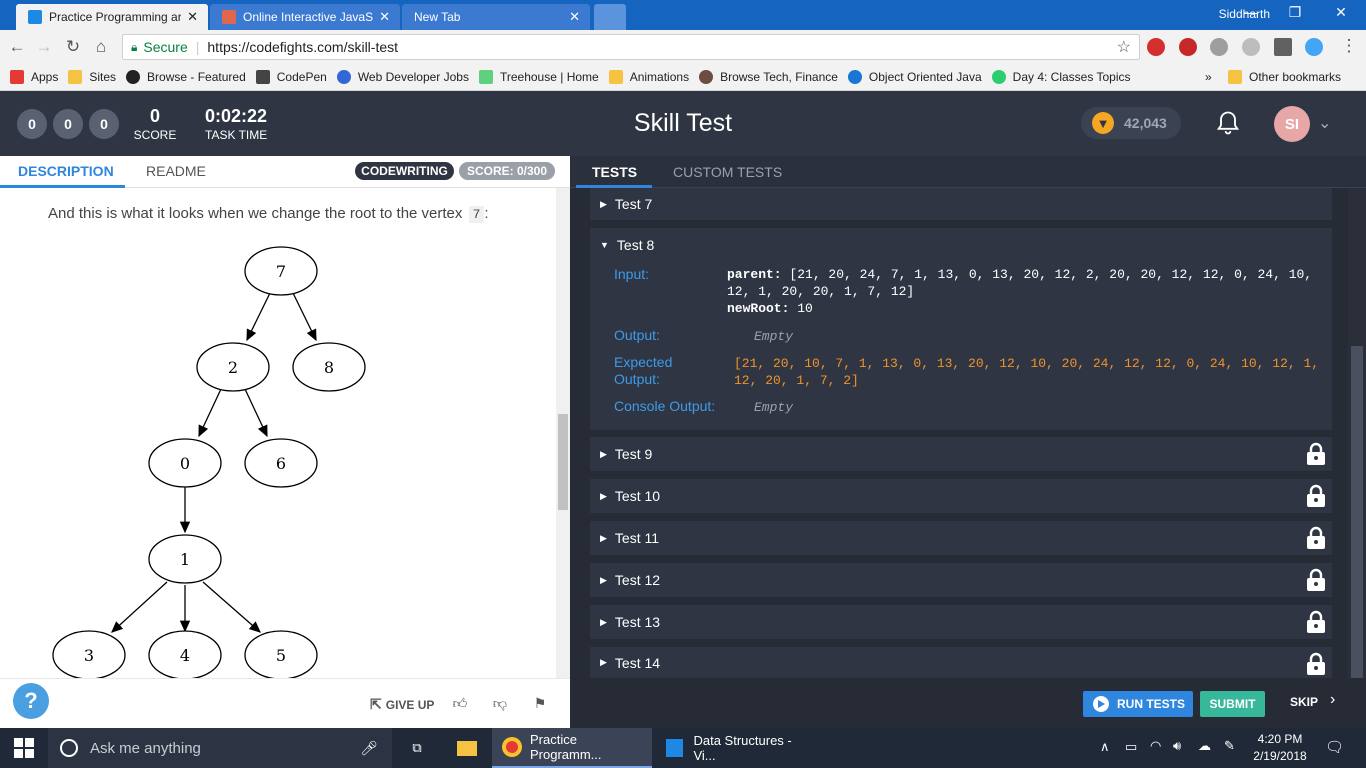 The height and width of the screenshot is (768, 1366). I want to click on tree-node-label: 0, so click(185, 463).